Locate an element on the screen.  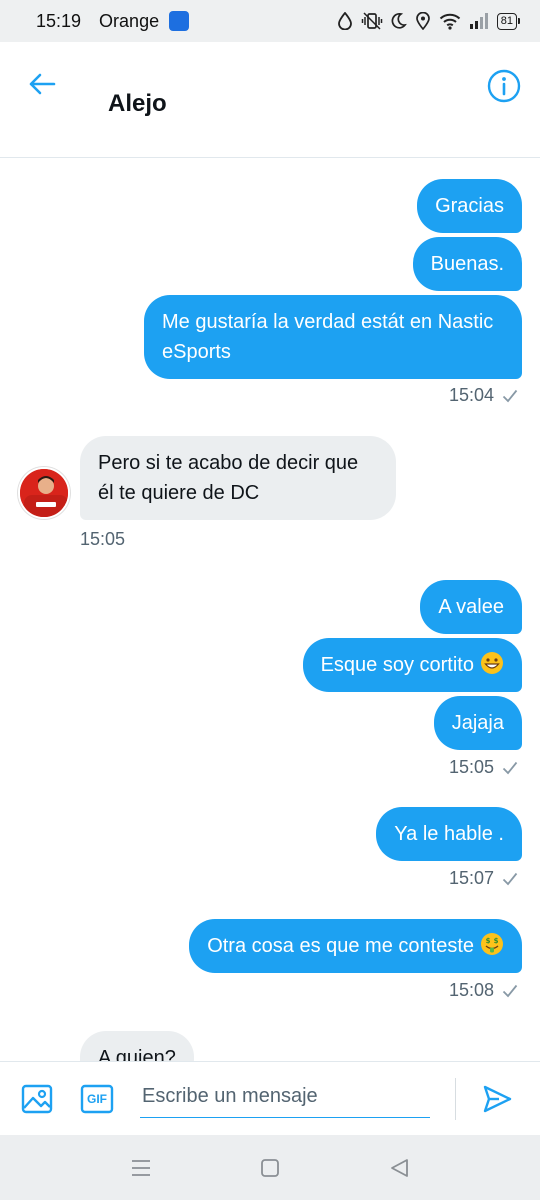
message-time: 15:07 is located at coordinates (471, 878).